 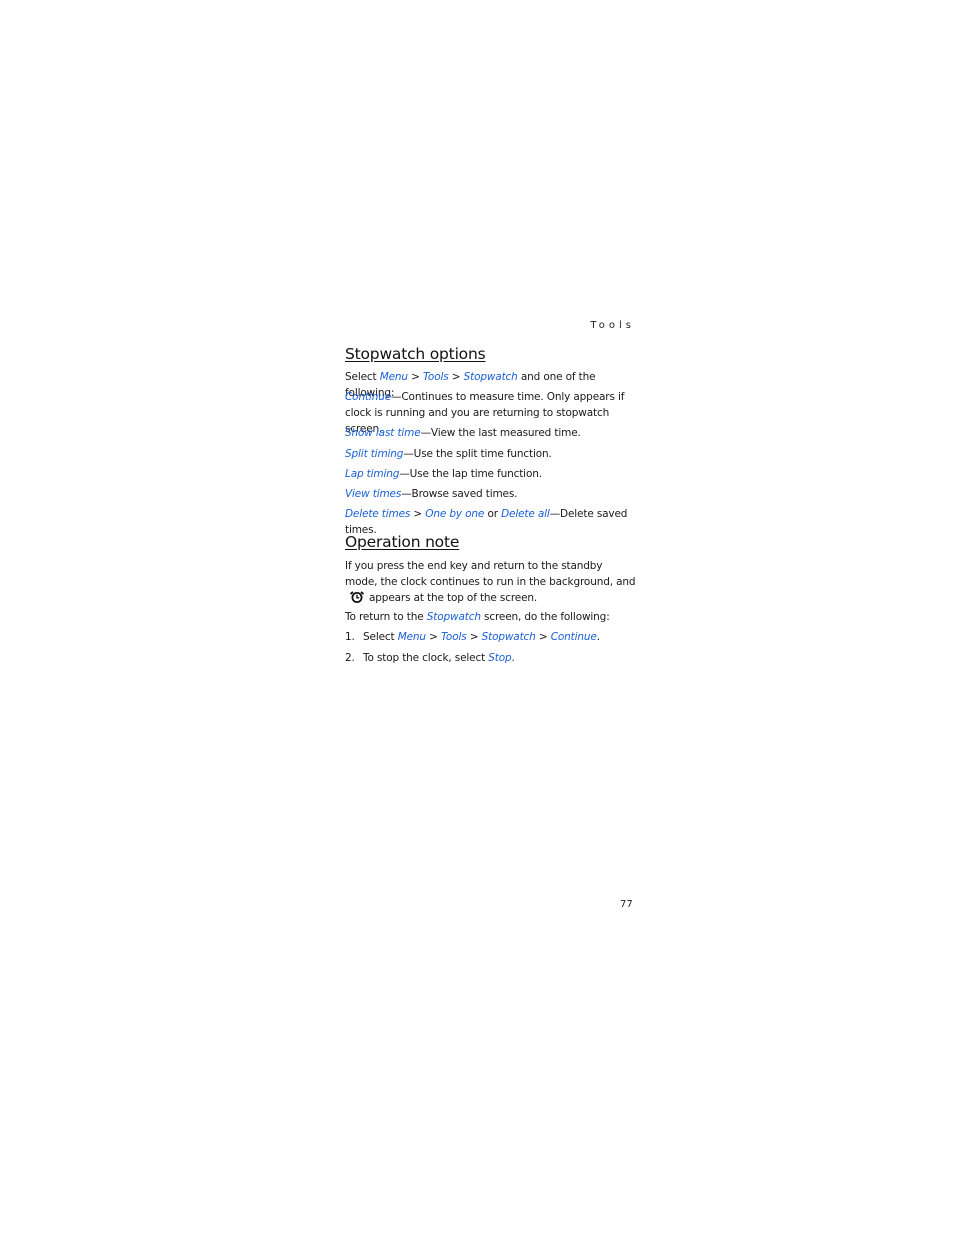 I want to click on stop-link: Stop, so click(x=499, y=658).